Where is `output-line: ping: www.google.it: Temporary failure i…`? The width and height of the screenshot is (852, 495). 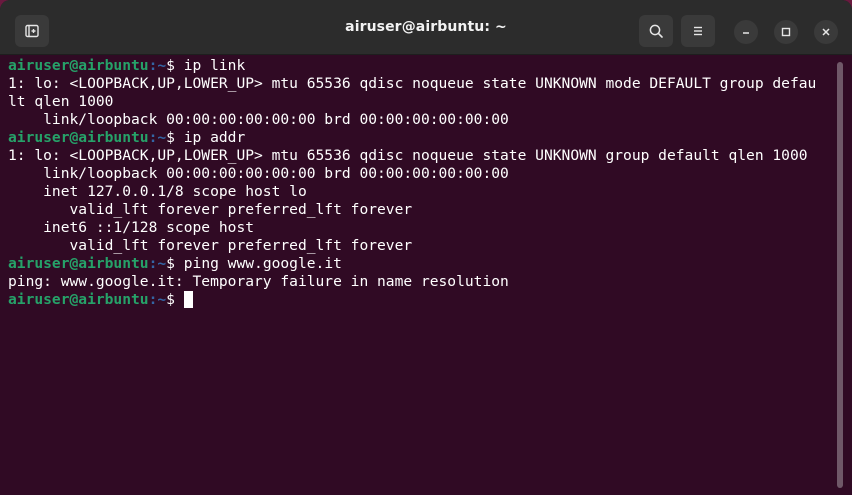
output-line: ping: www.google.it: Temporary failure i… is located at coordinates (418, 282).